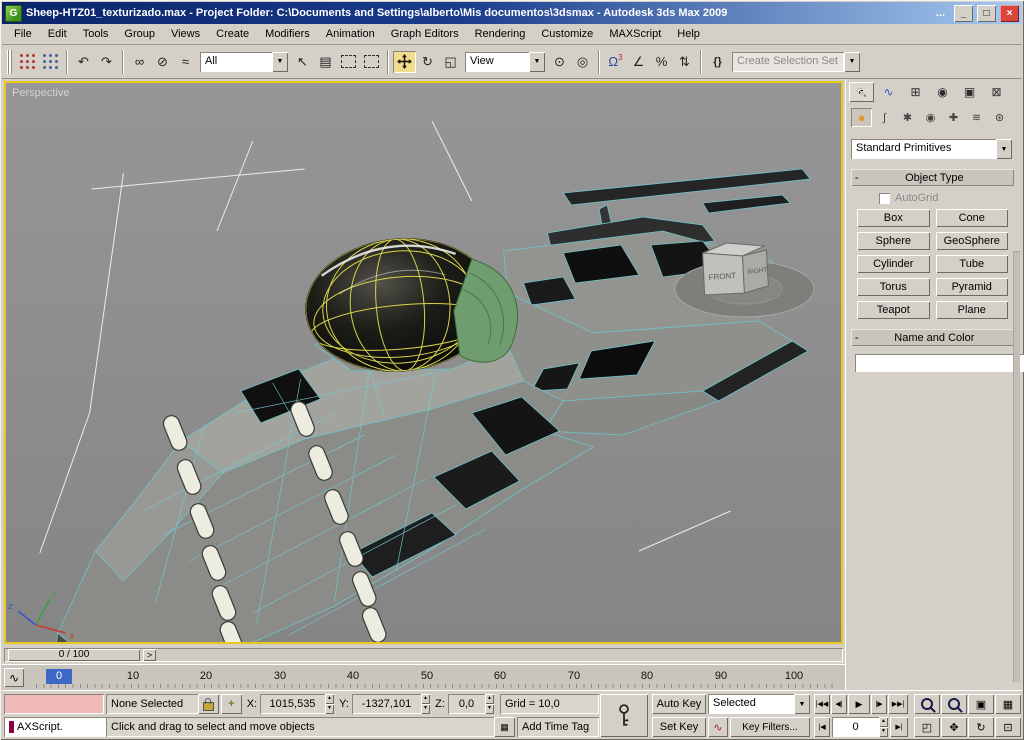 The width and height of the screenshot is (1024, 740). What do you see at coordinates (893, 264) in the screenshot?
I see `cylinder-button: Cylinder` at bounding box center [893, 264].